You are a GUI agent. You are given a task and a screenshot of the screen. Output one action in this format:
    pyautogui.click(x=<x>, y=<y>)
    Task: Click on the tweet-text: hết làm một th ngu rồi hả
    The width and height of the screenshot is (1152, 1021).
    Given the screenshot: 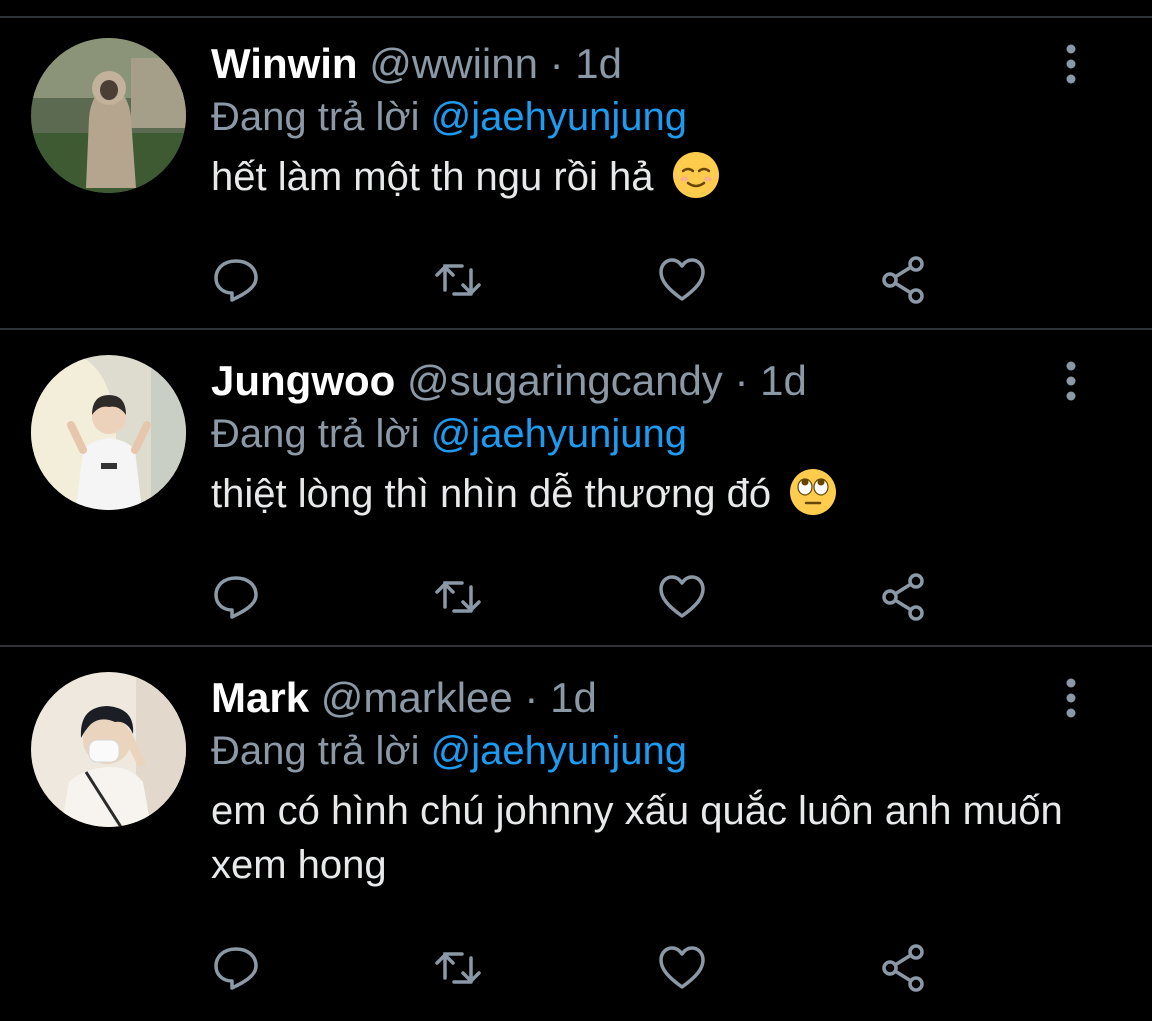 What is the action you would take?
    pyautogui.click(x=641, y=177)
    